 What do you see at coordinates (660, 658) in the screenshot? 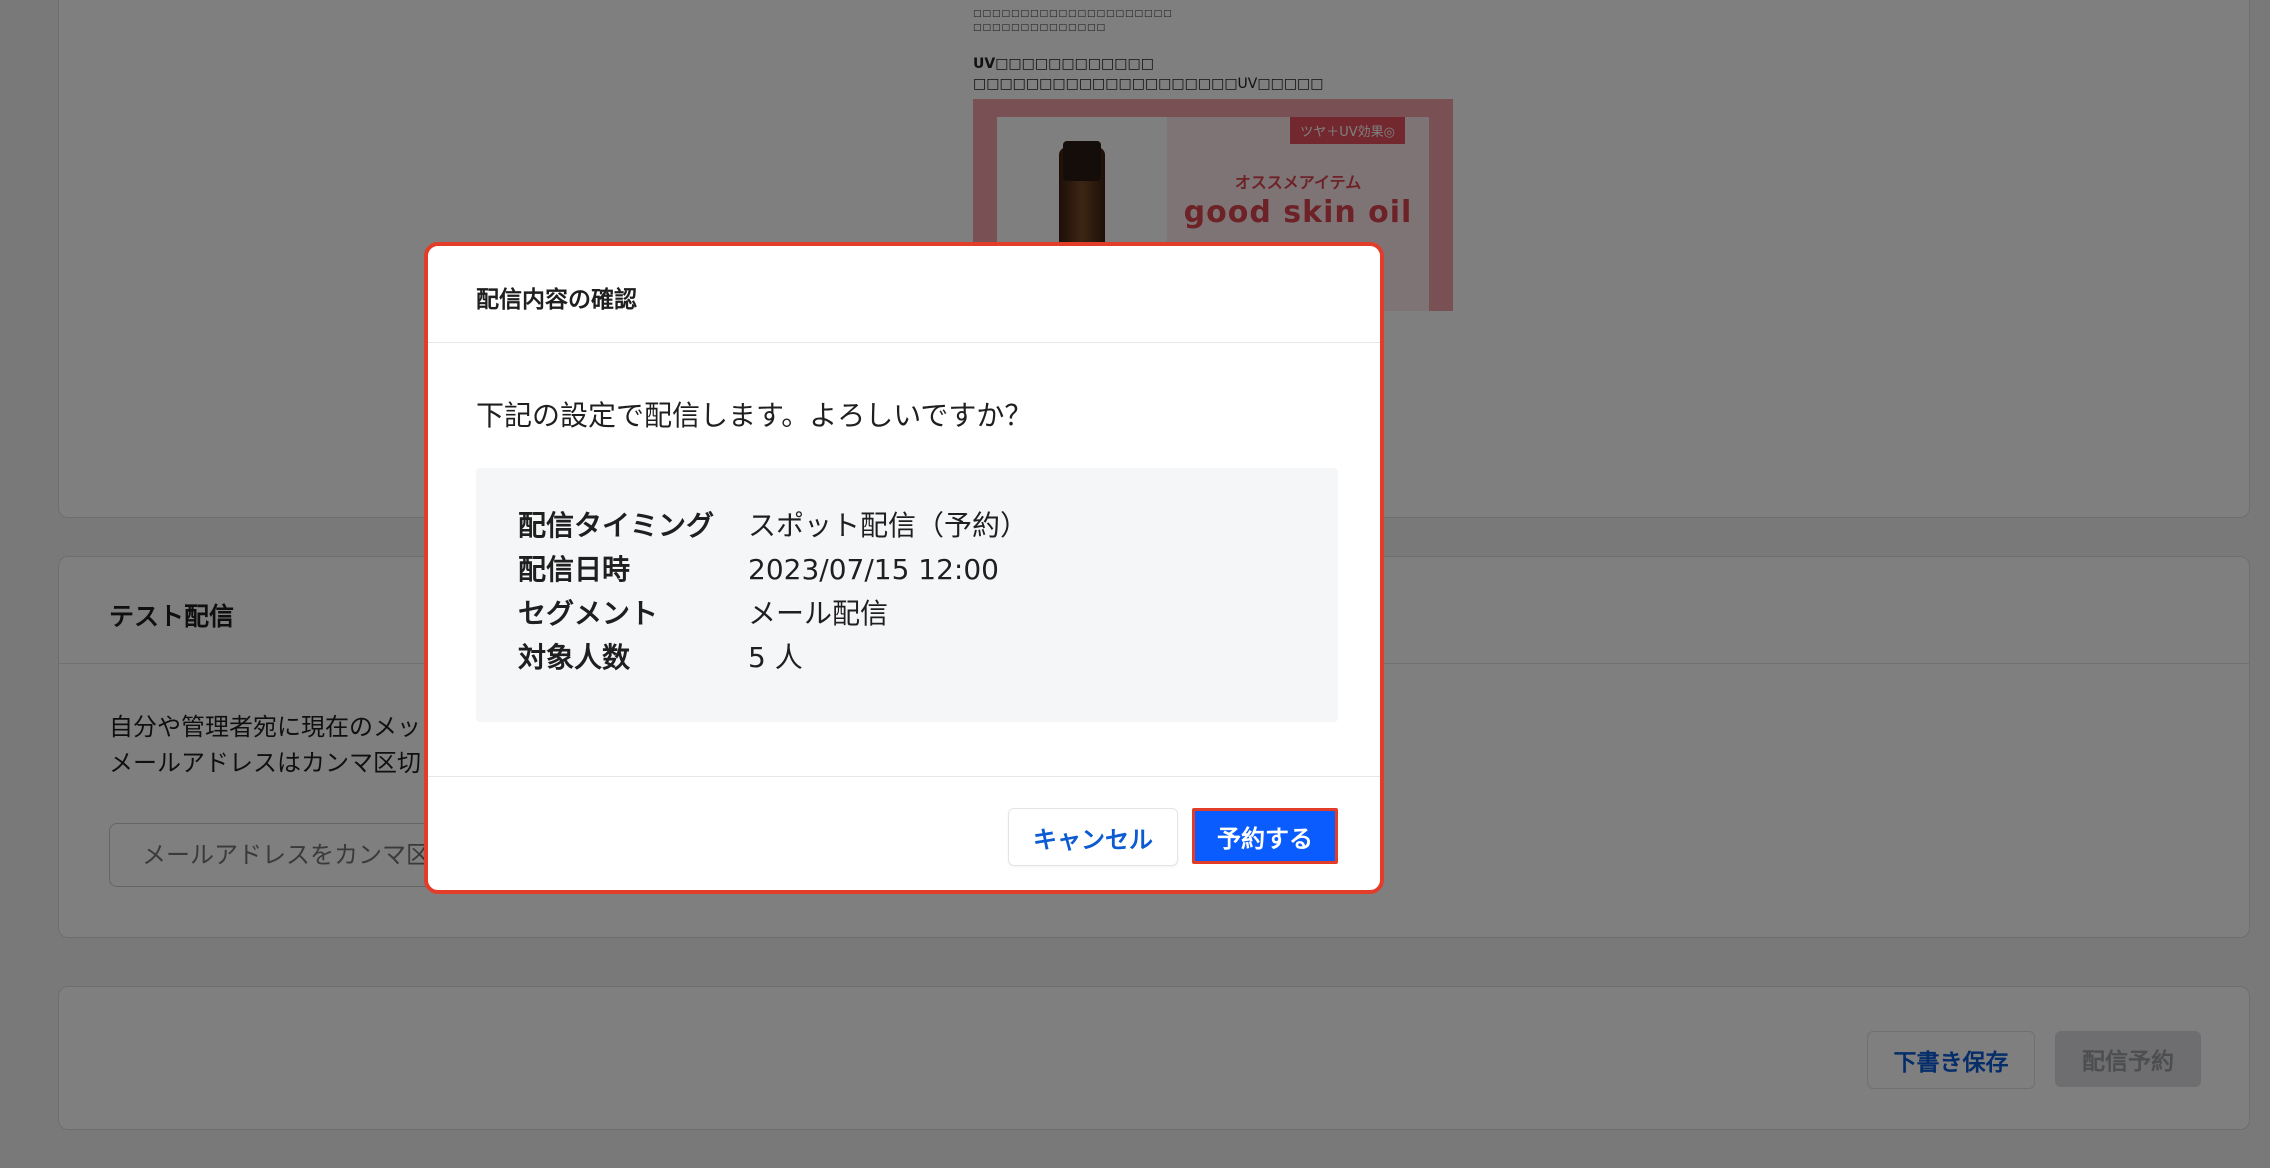
I see `summary-row-recipients: 対象人数 5 人` at bounding box center [660, 658].